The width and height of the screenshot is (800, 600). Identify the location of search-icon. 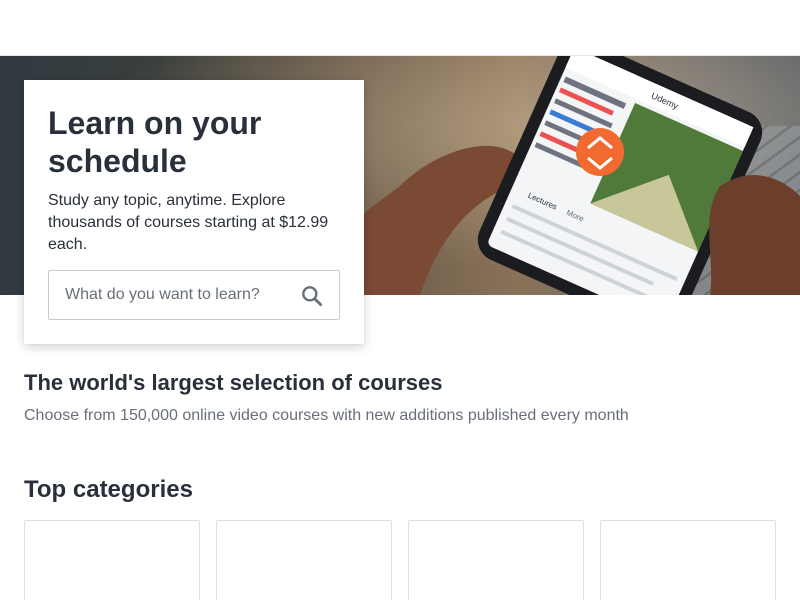
(312, 296).